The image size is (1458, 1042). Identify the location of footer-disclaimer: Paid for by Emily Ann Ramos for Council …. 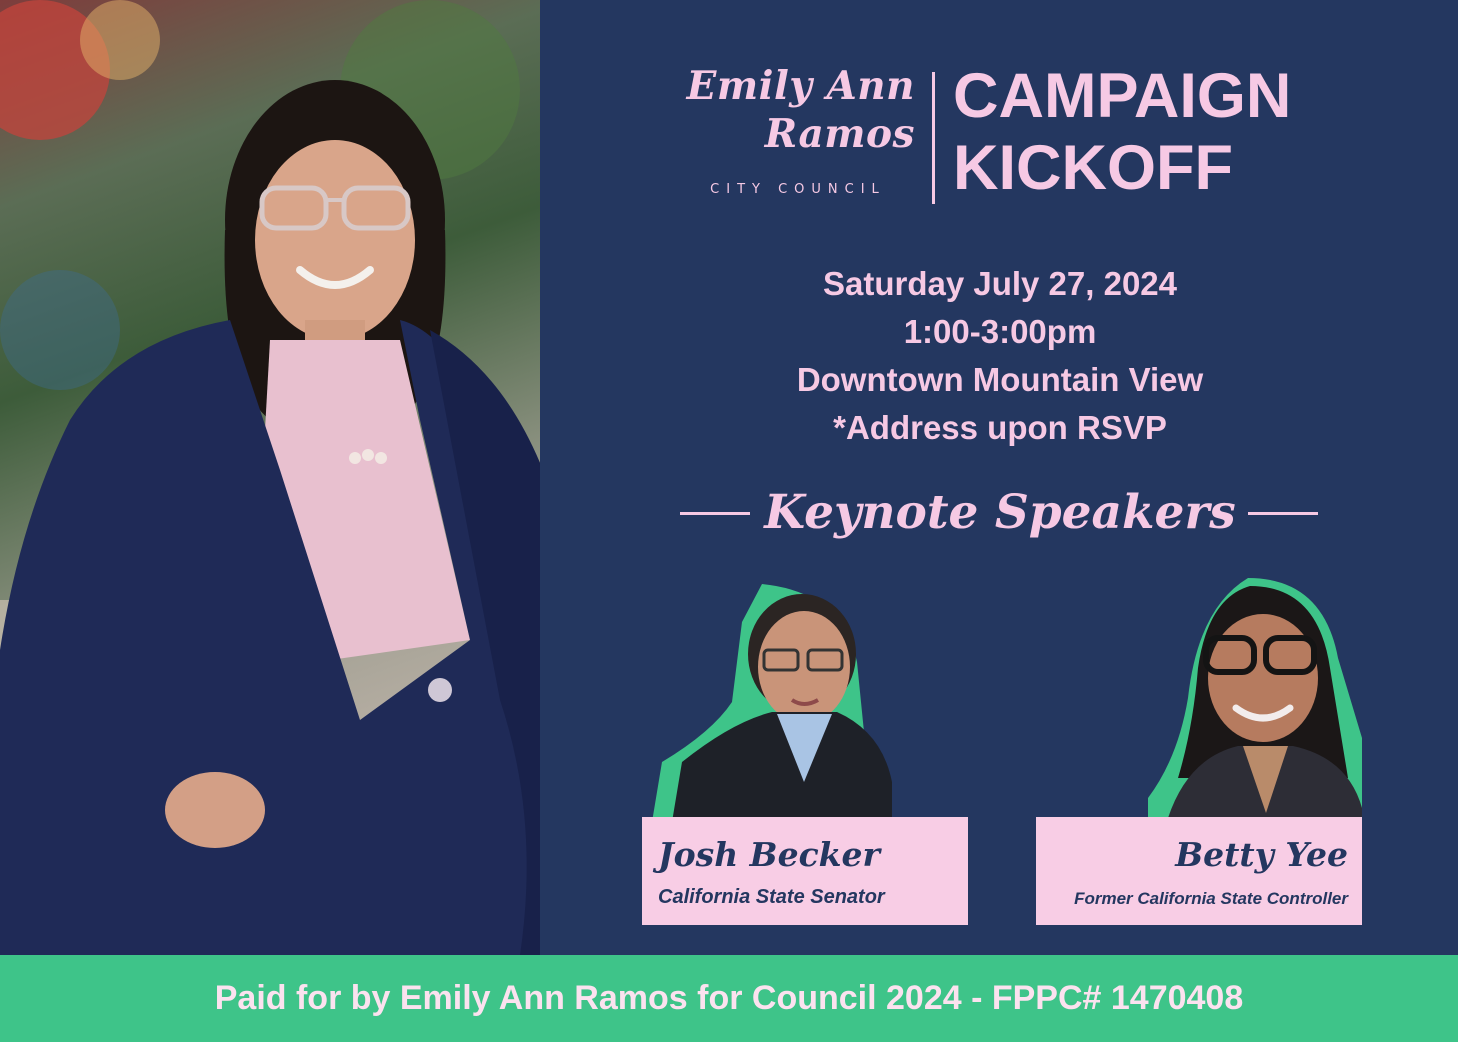
(729, 998).